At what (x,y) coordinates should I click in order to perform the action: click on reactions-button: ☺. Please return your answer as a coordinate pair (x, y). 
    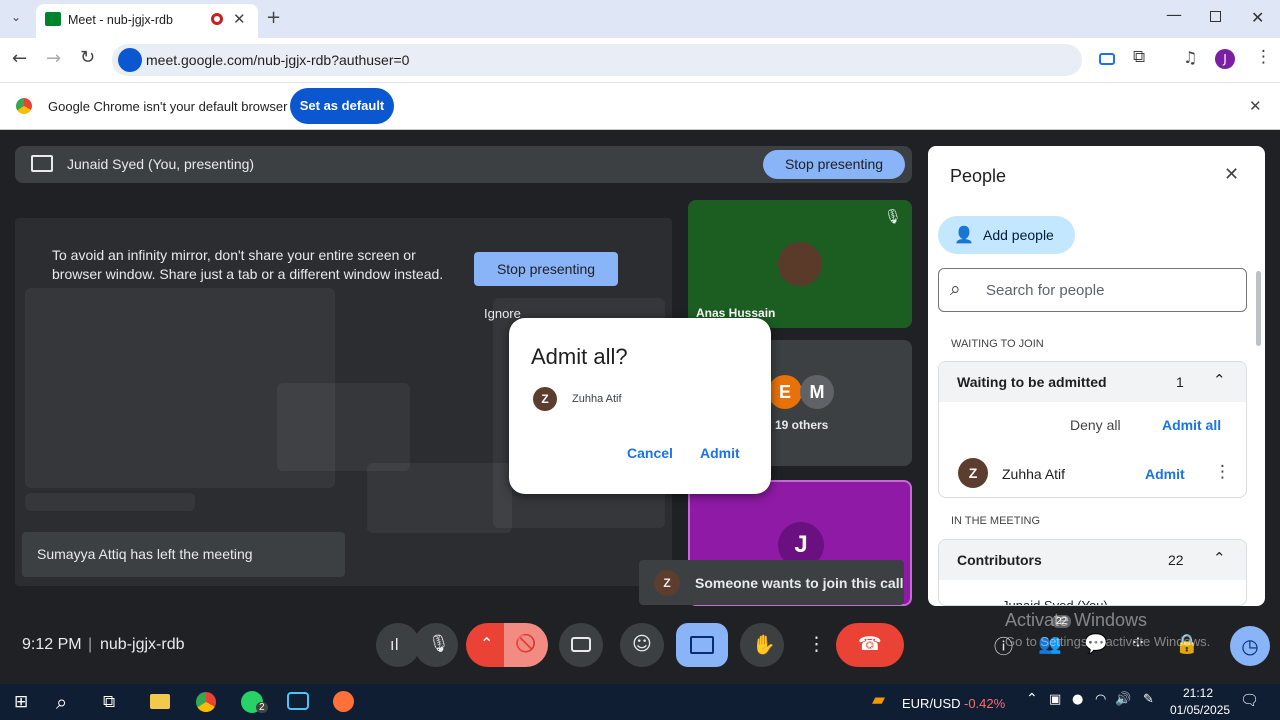
    Looking at the image, I should click on (642, 645).